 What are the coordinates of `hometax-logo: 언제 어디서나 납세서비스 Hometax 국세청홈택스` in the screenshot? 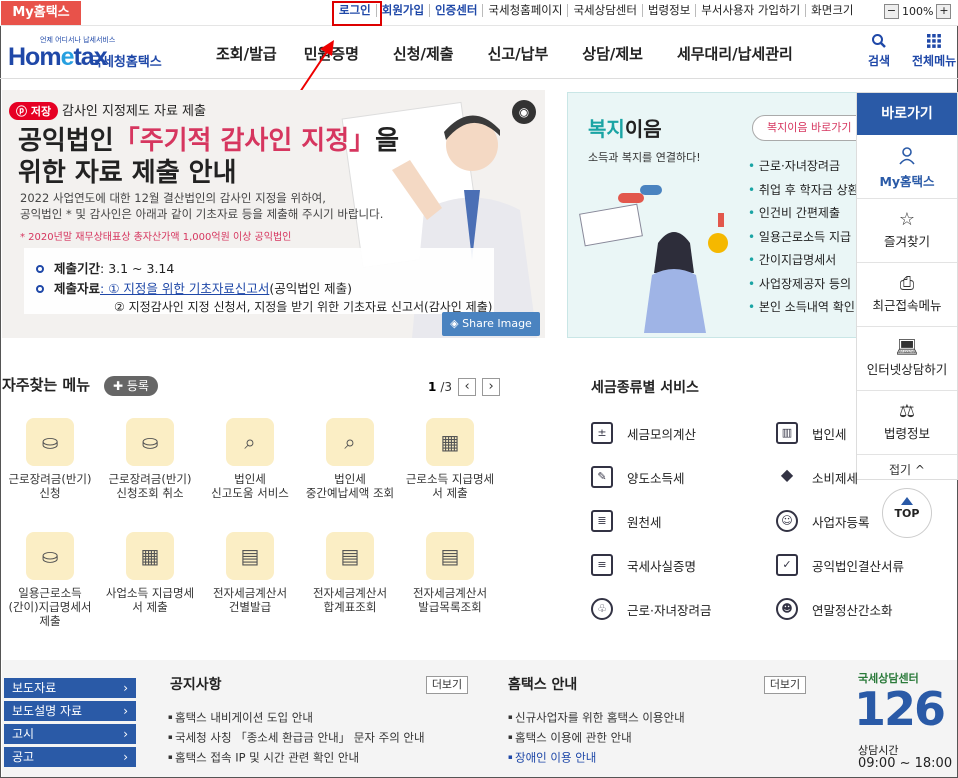 It's located at (94, 52).